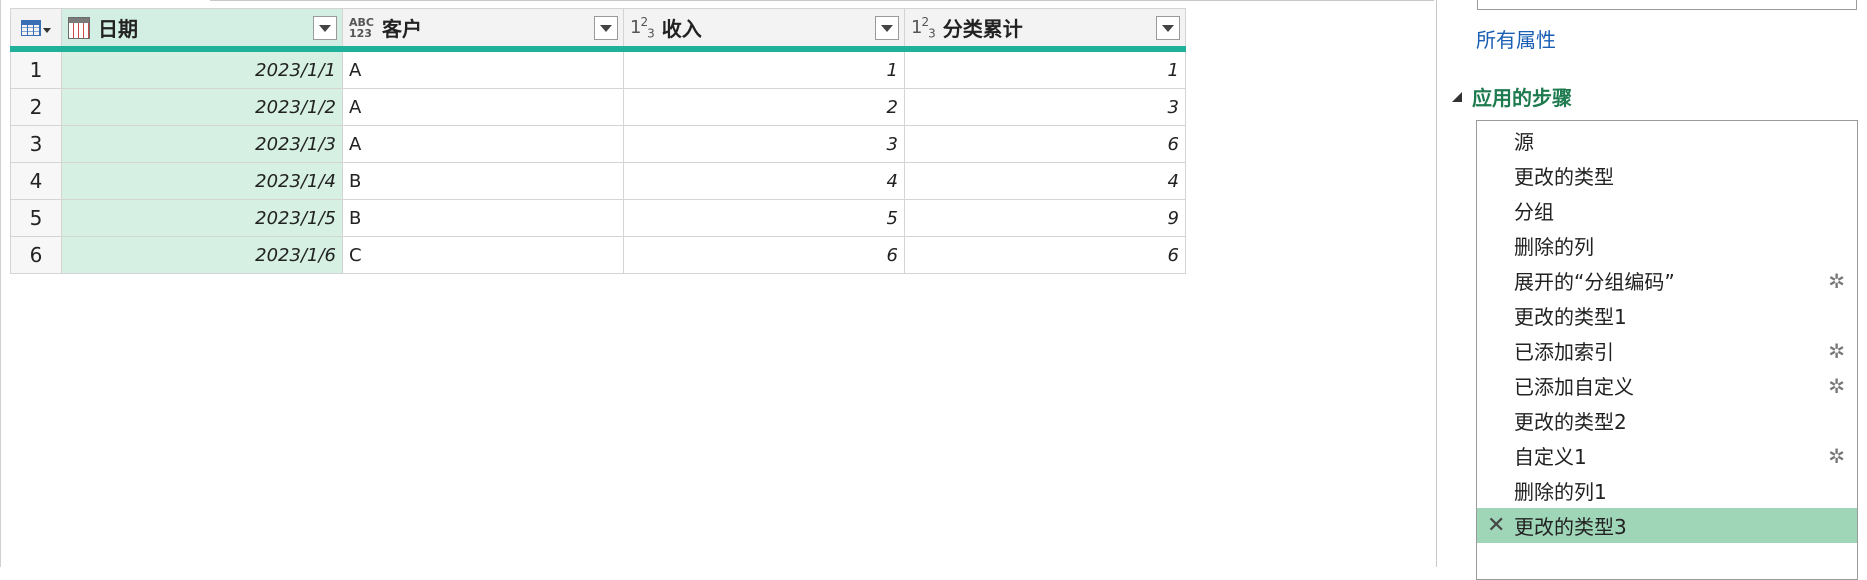 The height and width of the screenshot is (580, 1867). What do you see at coordinates (202, 144) in the screenshot?
I see `cell-date: 2023/1/3` at bounding box center [202, 144].